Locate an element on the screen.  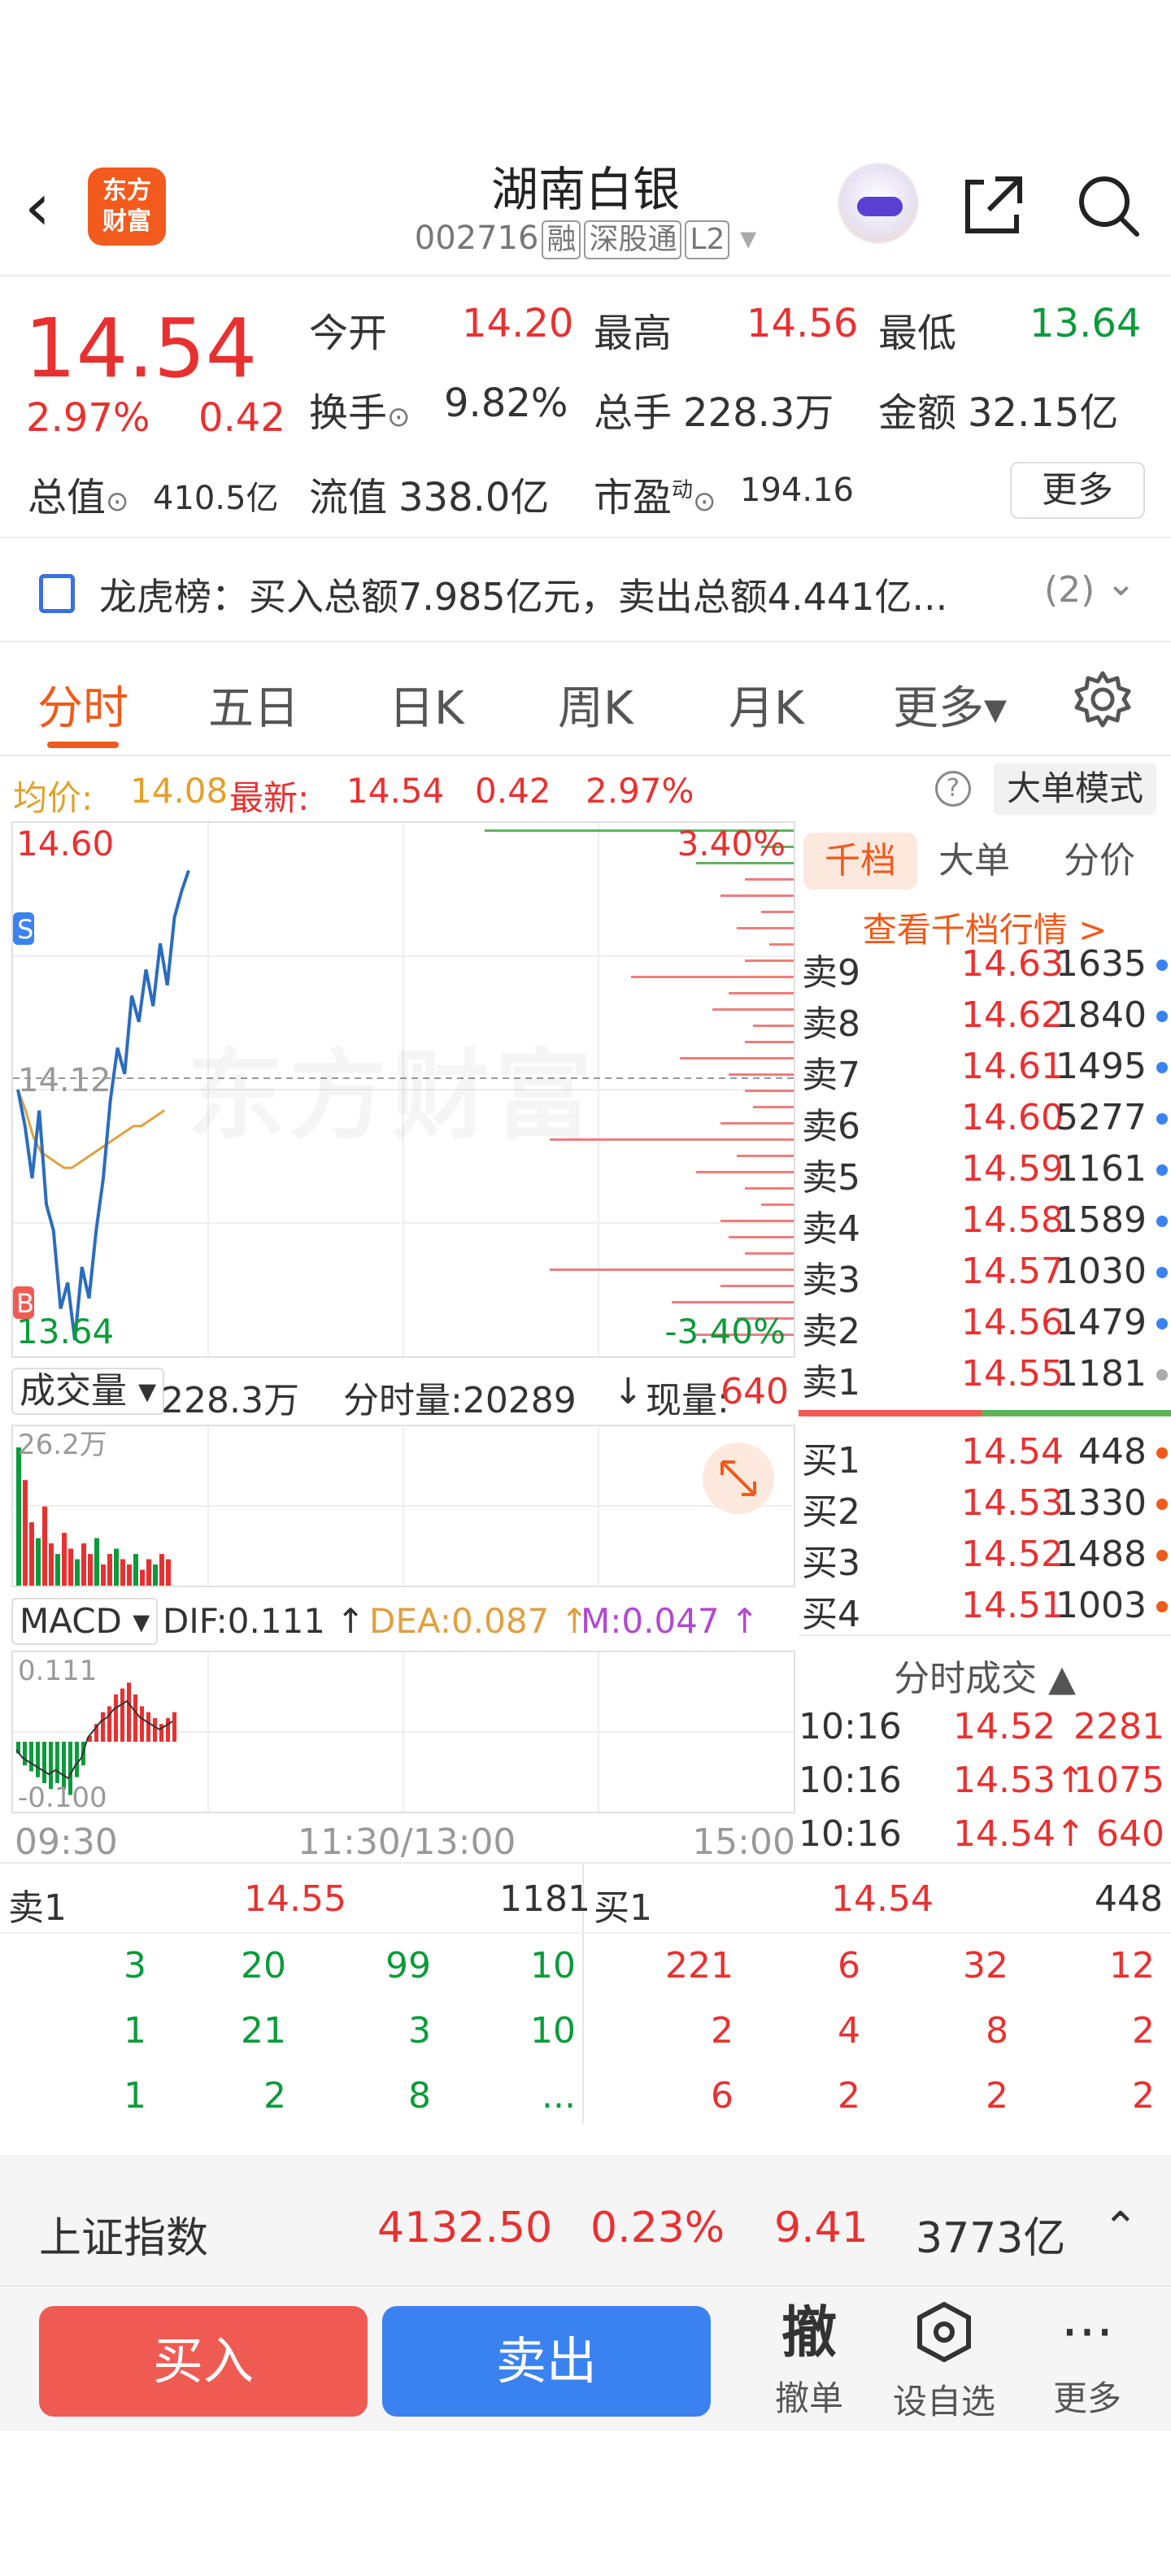
open-value: 14.20 is located at coordinates (518, 324).